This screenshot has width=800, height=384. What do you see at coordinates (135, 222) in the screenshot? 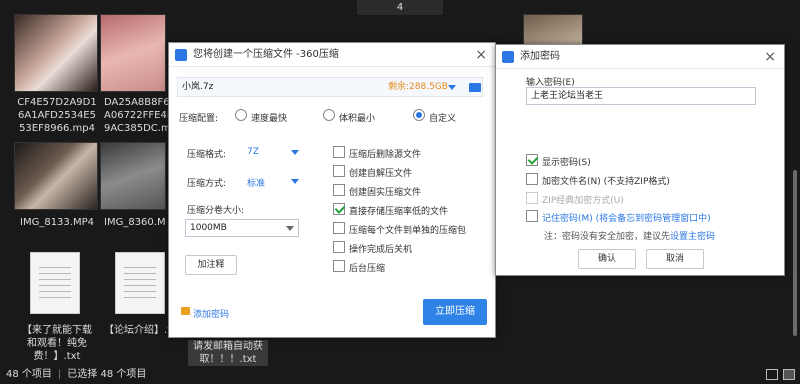
I see `file-name: IMG_8360.M` at bounding box center [135, 222].